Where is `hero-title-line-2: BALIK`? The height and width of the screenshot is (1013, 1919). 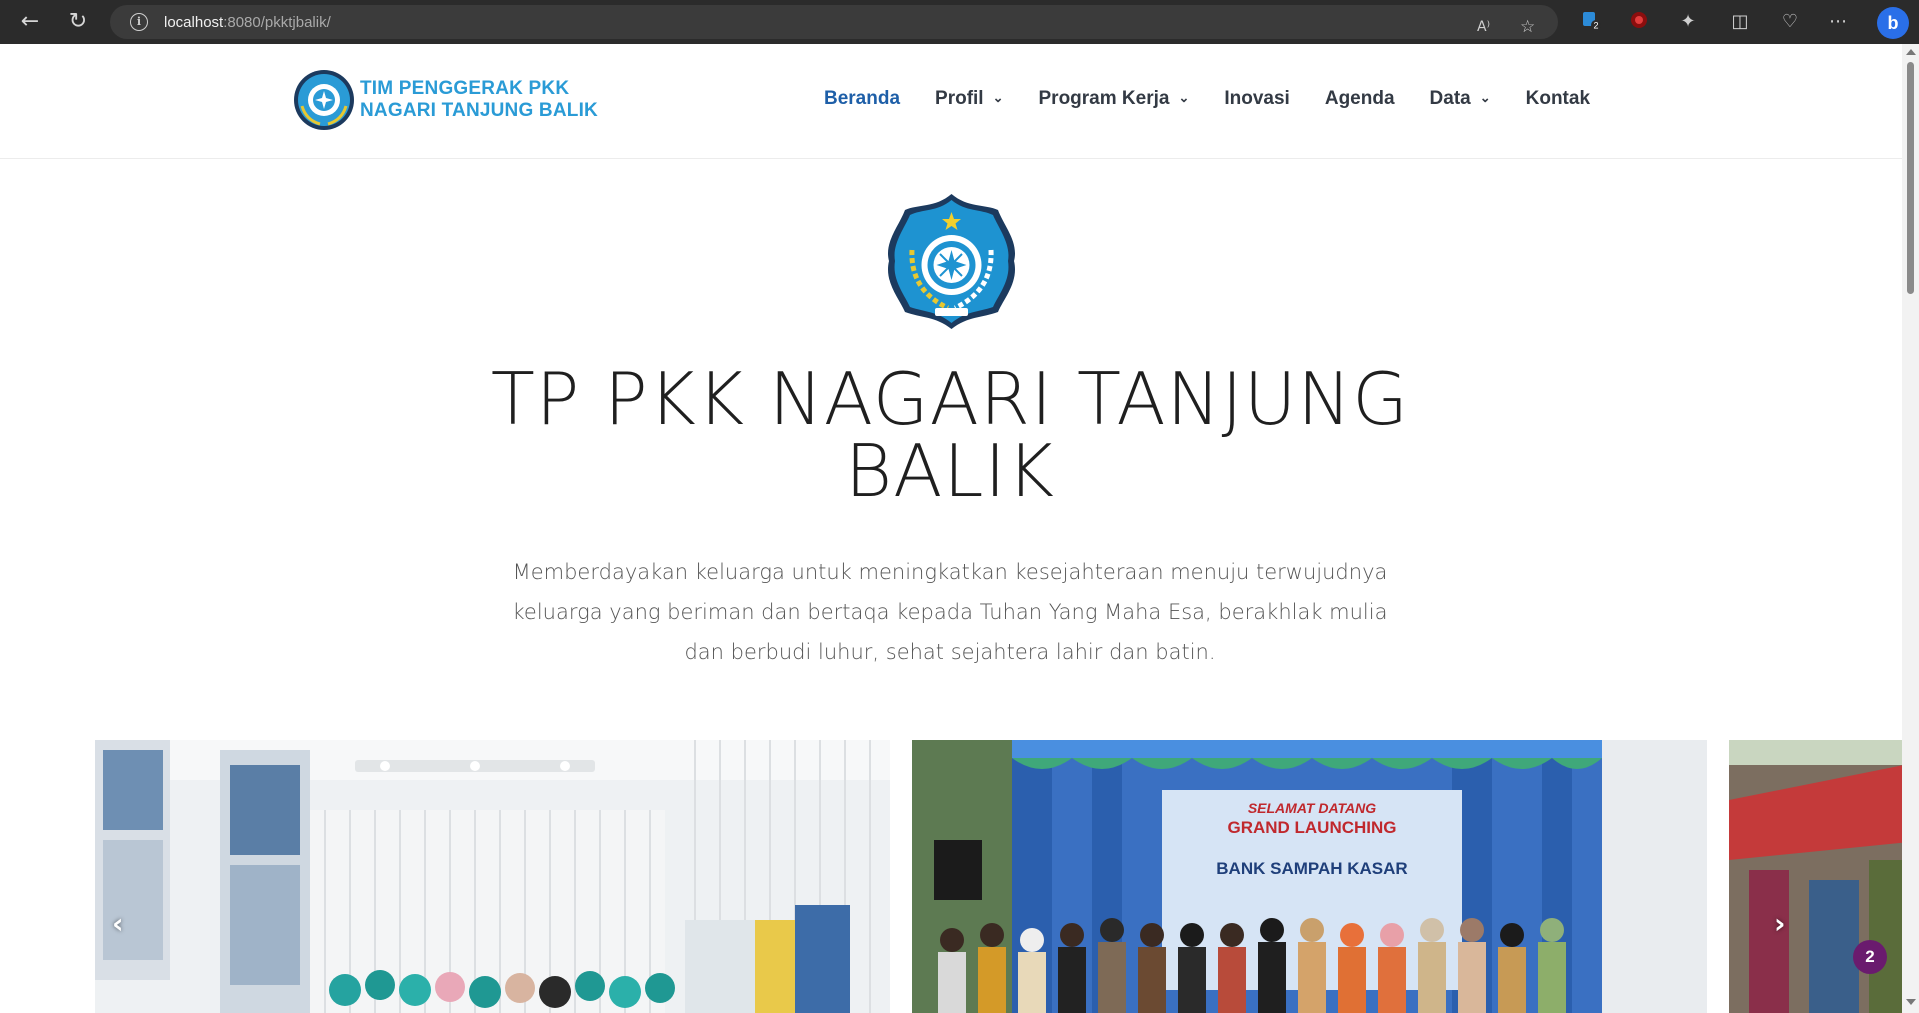
hero-title-line-2: BALIK is located at coordinates (950, 471).